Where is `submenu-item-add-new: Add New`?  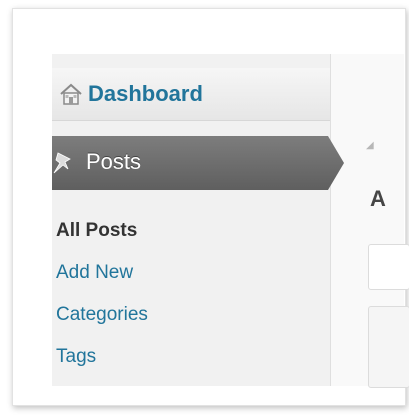
submenu-item-add-new: Add New is located at coordinates (186, 273).